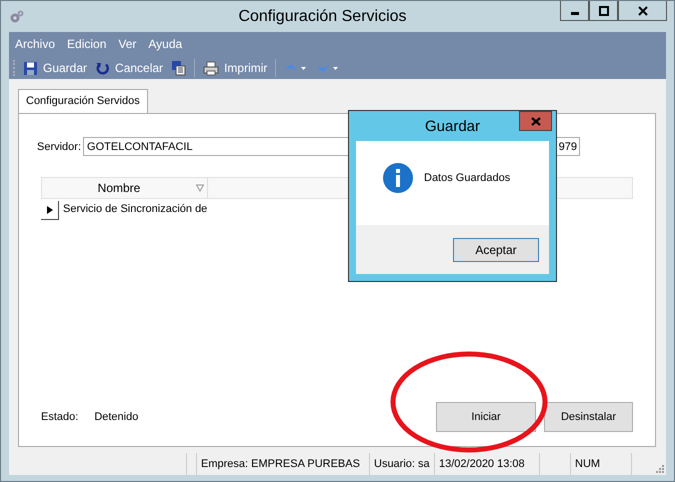  I want to click on save-button: Guardar, so click(55, 68).